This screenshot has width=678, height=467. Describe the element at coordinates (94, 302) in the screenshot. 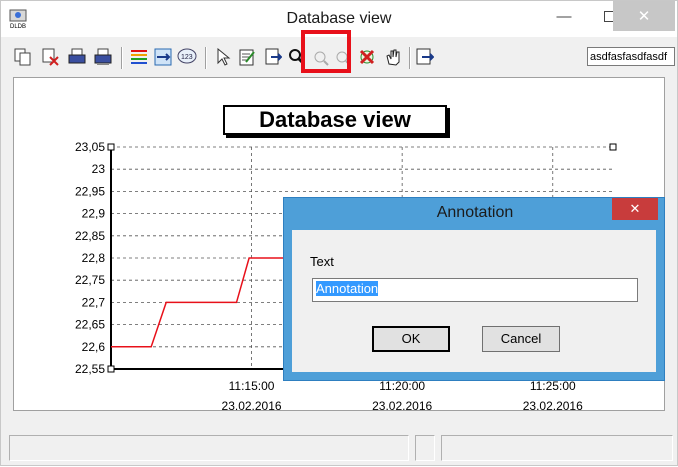

I see `y-tick-label: 22,7` at that location.